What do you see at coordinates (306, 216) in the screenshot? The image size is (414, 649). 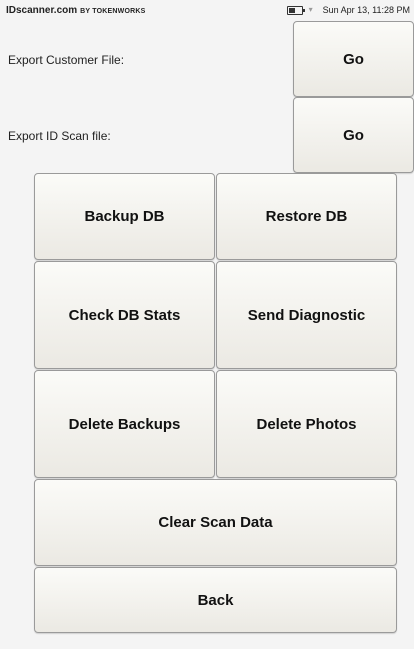 I see `restore-db-button: Restore DB` at bounding box center [306, 216].